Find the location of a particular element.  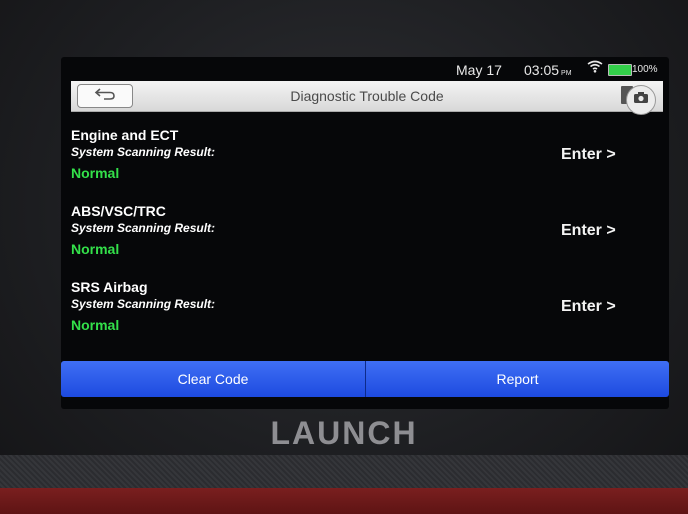

camera-button is located at coordinates (641, 100).